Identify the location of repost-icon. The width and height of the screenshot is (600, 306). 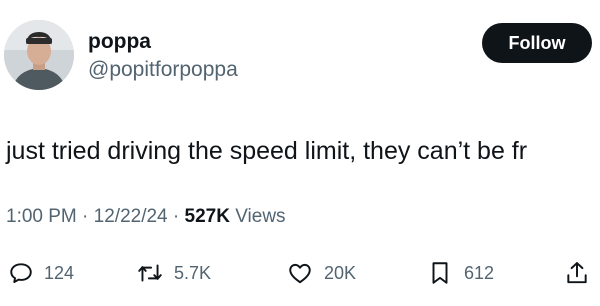
(150, 273).